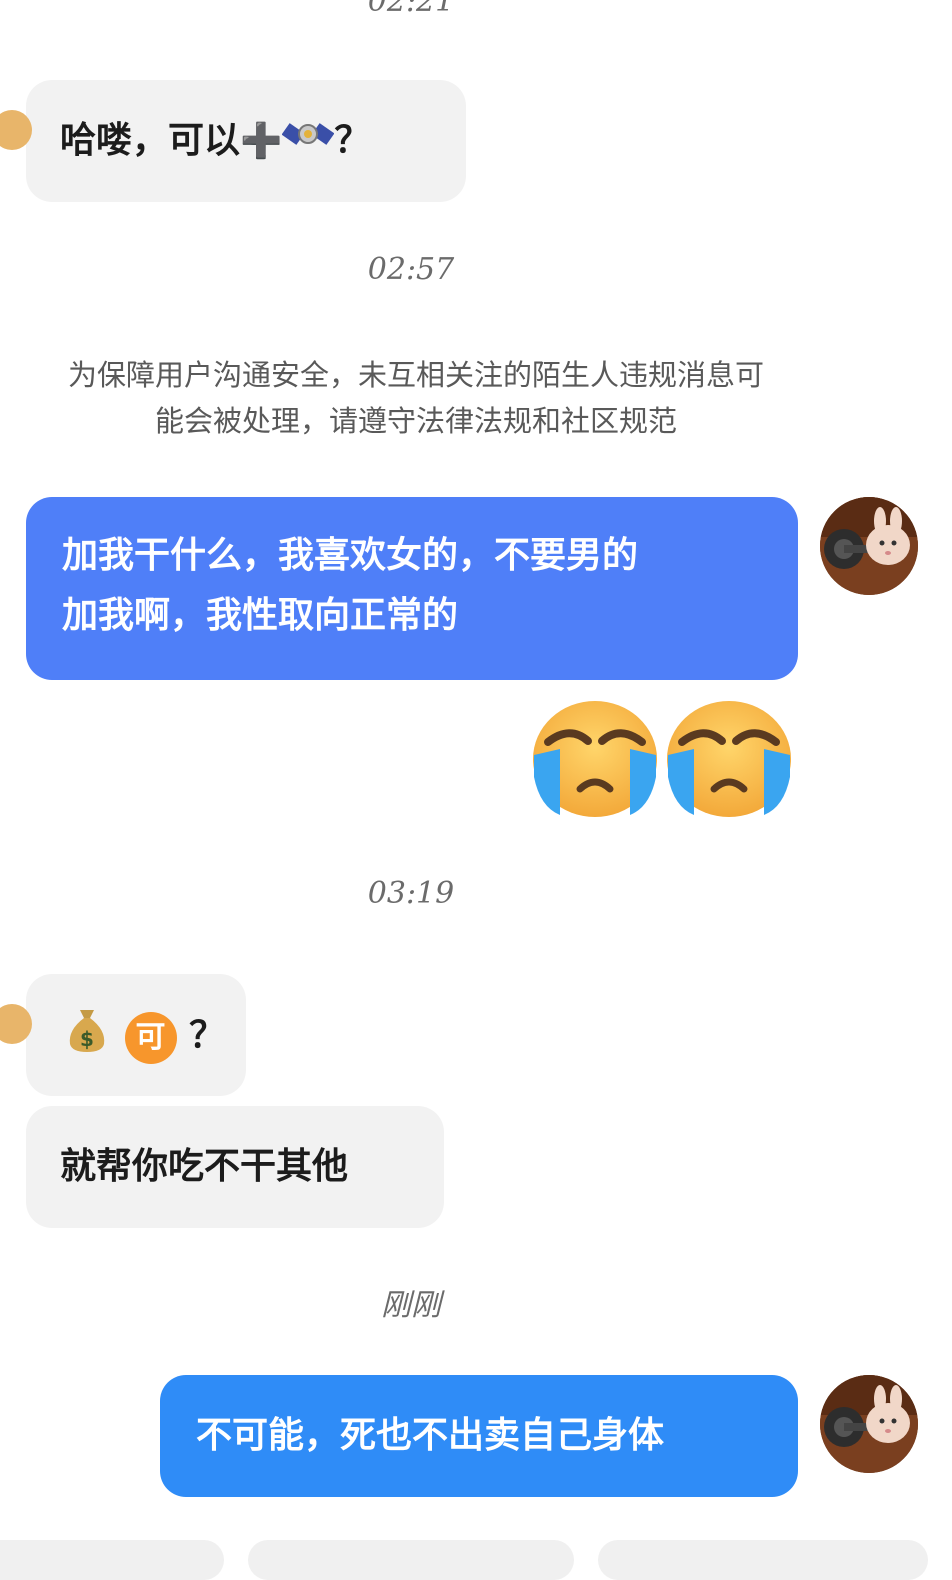 This screenshot has width=952, height=1580. What do you see at coordinates (350, 555) in the screenshot?
I see `message-text-line: 加我干什么，我喜欢女的，不要男的` at bounding box center [350, 555].